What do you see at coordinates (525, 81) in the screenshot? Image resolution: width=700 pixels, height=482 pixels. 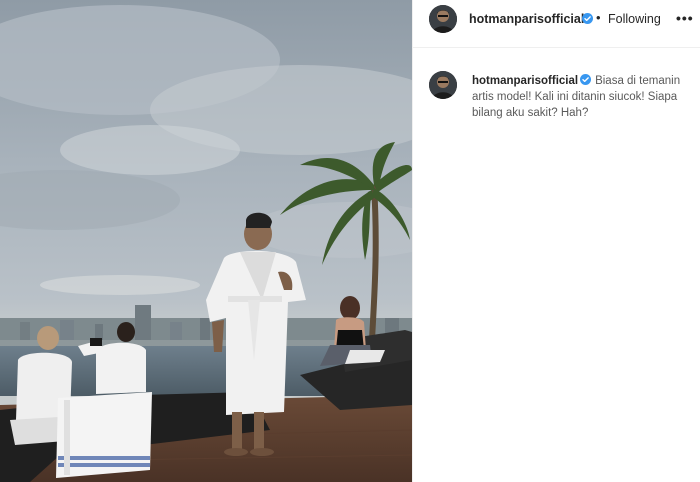 I see `caption-author-username: hotmanparisofficial` at bounding box center [525, 81].